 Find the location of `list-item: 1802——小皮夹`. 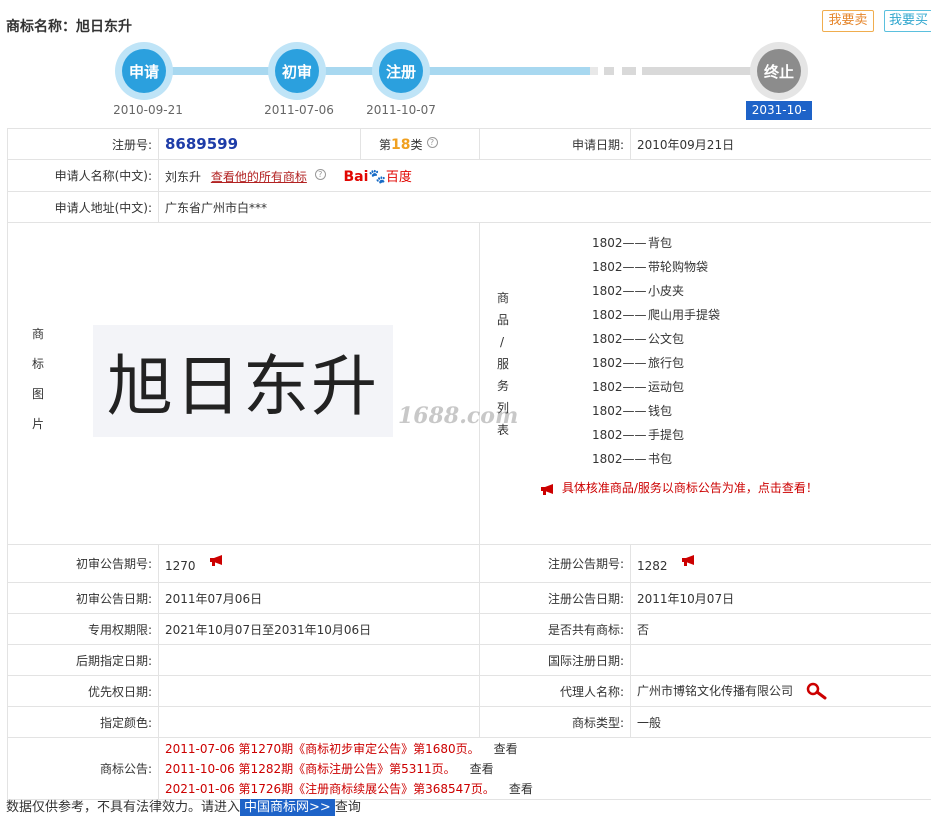

list-item: 1802——小皮夹 is located at coordinates (656, 291).